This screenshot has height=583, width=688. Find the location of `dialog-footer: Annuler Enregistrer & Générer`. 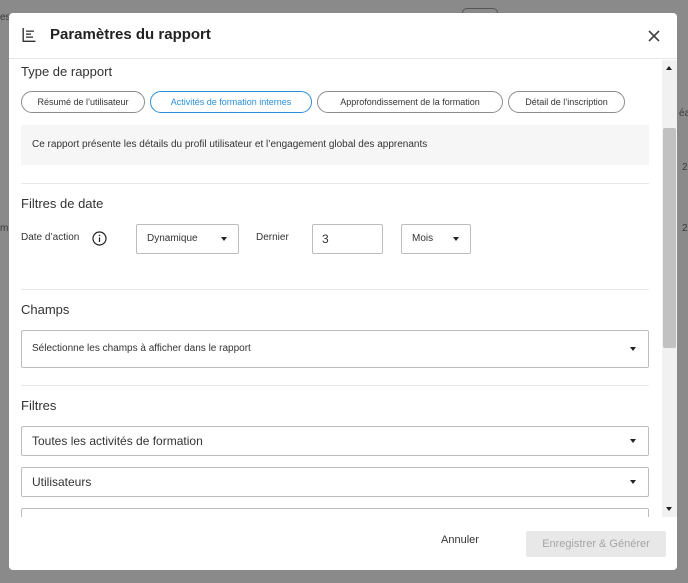

dialog-footer: Annuler Enregistrer & Générer is located at coordinates (343, 543).